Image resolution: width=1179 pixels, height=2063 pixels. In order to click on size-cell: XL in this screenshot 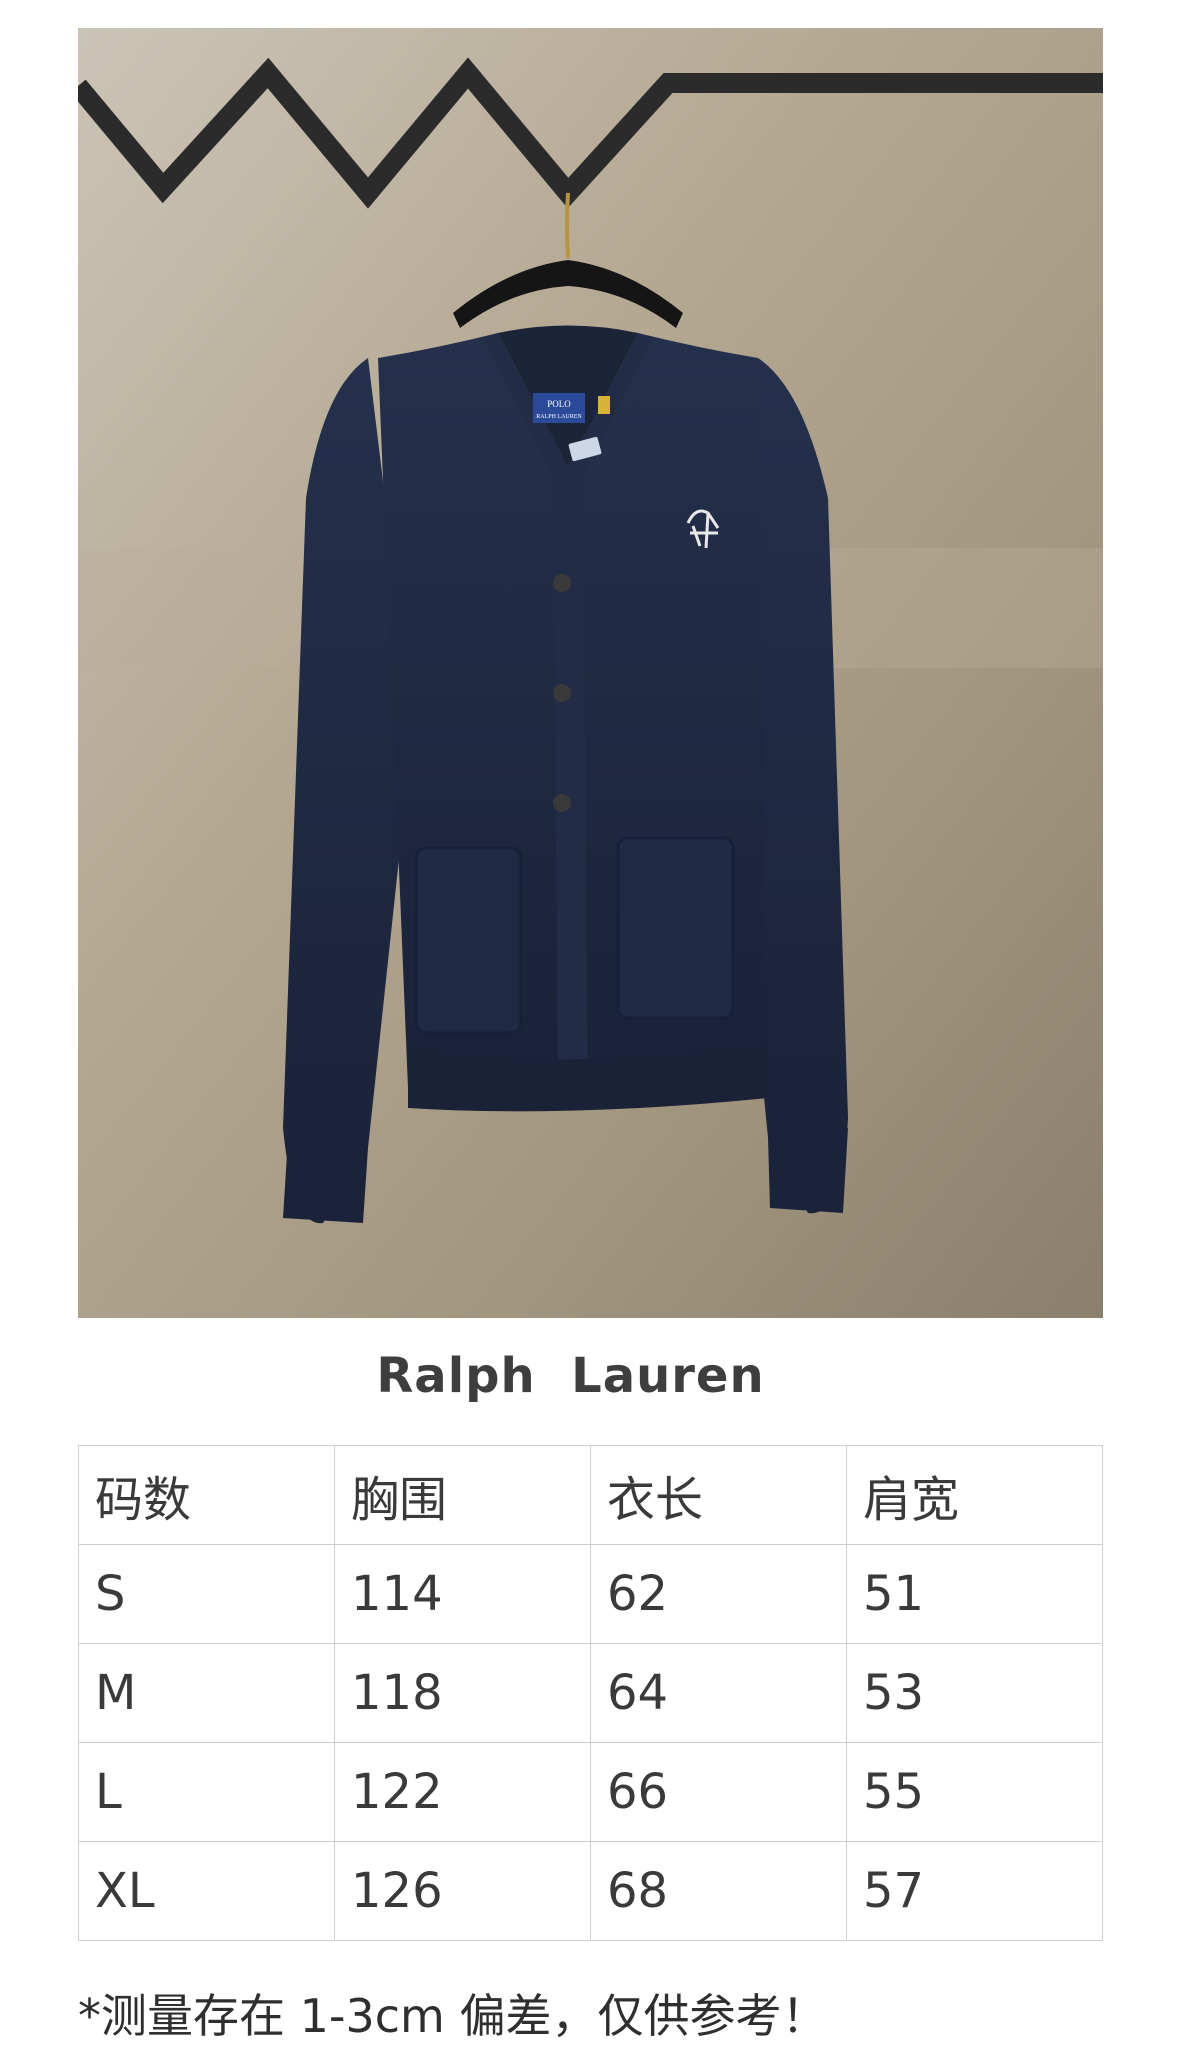, I will do `click(206, 1891)`.